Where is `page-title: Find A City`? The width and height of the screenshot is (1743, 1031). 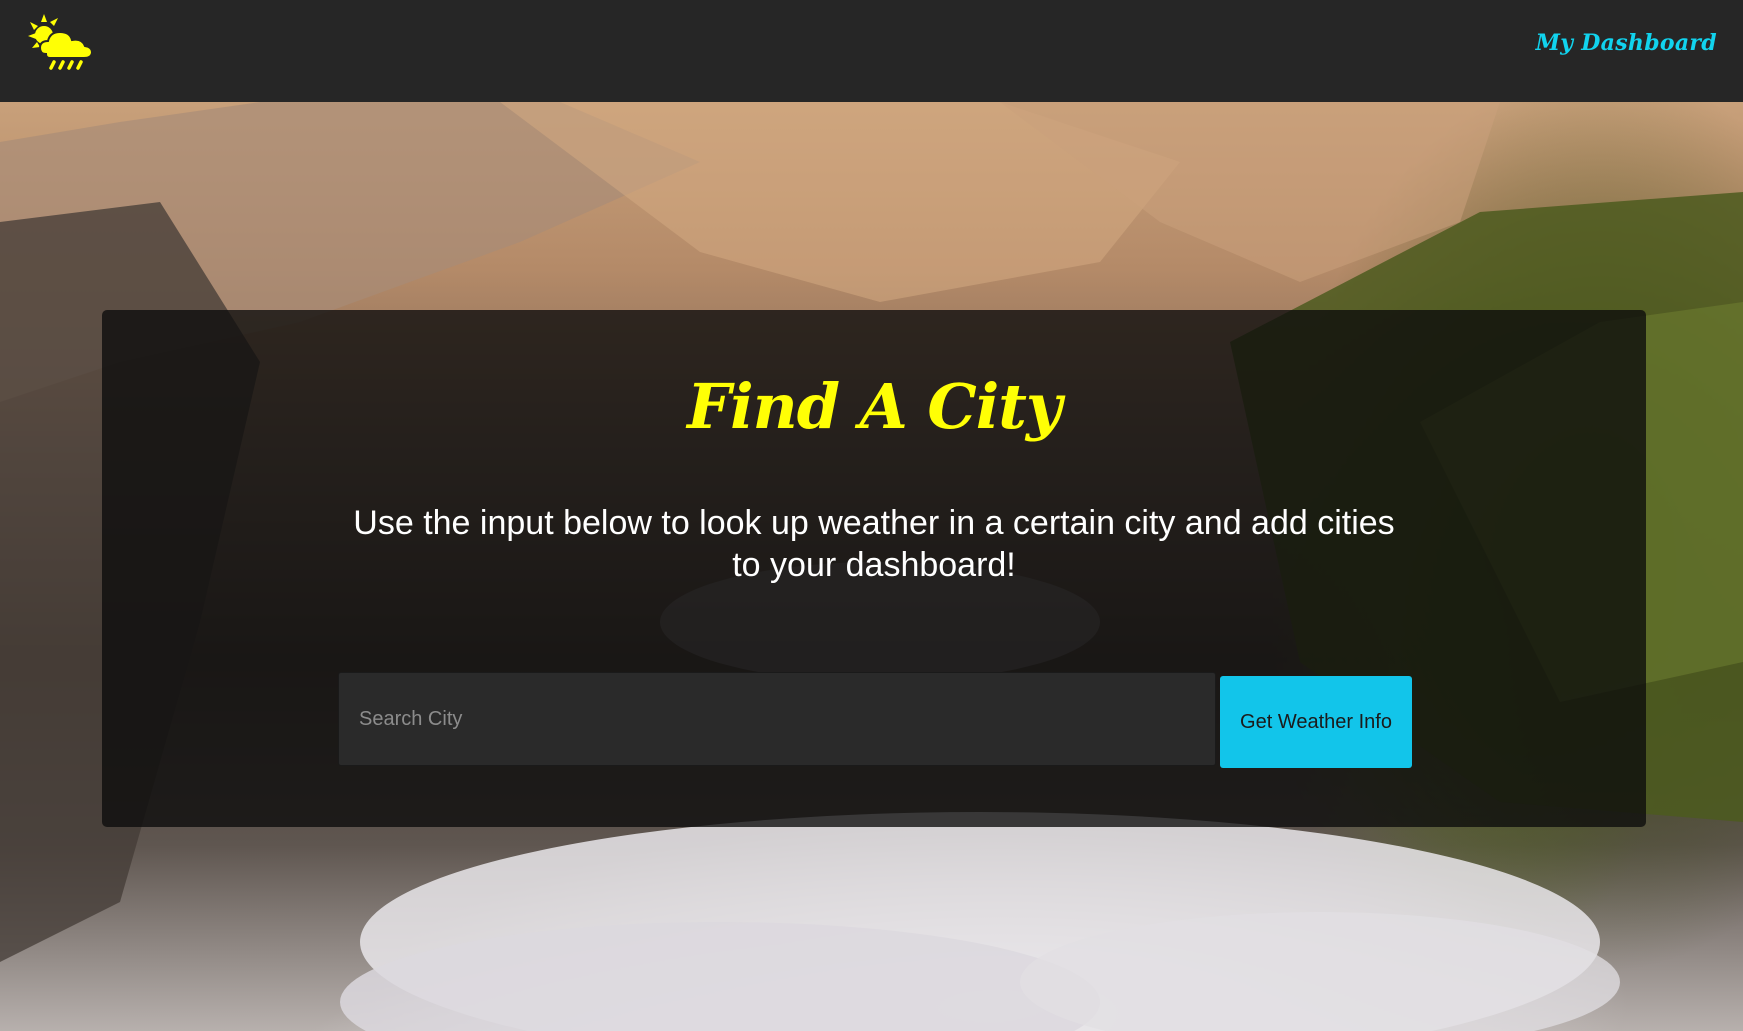
page-title: Find A City is located at coordinates (874, 406).